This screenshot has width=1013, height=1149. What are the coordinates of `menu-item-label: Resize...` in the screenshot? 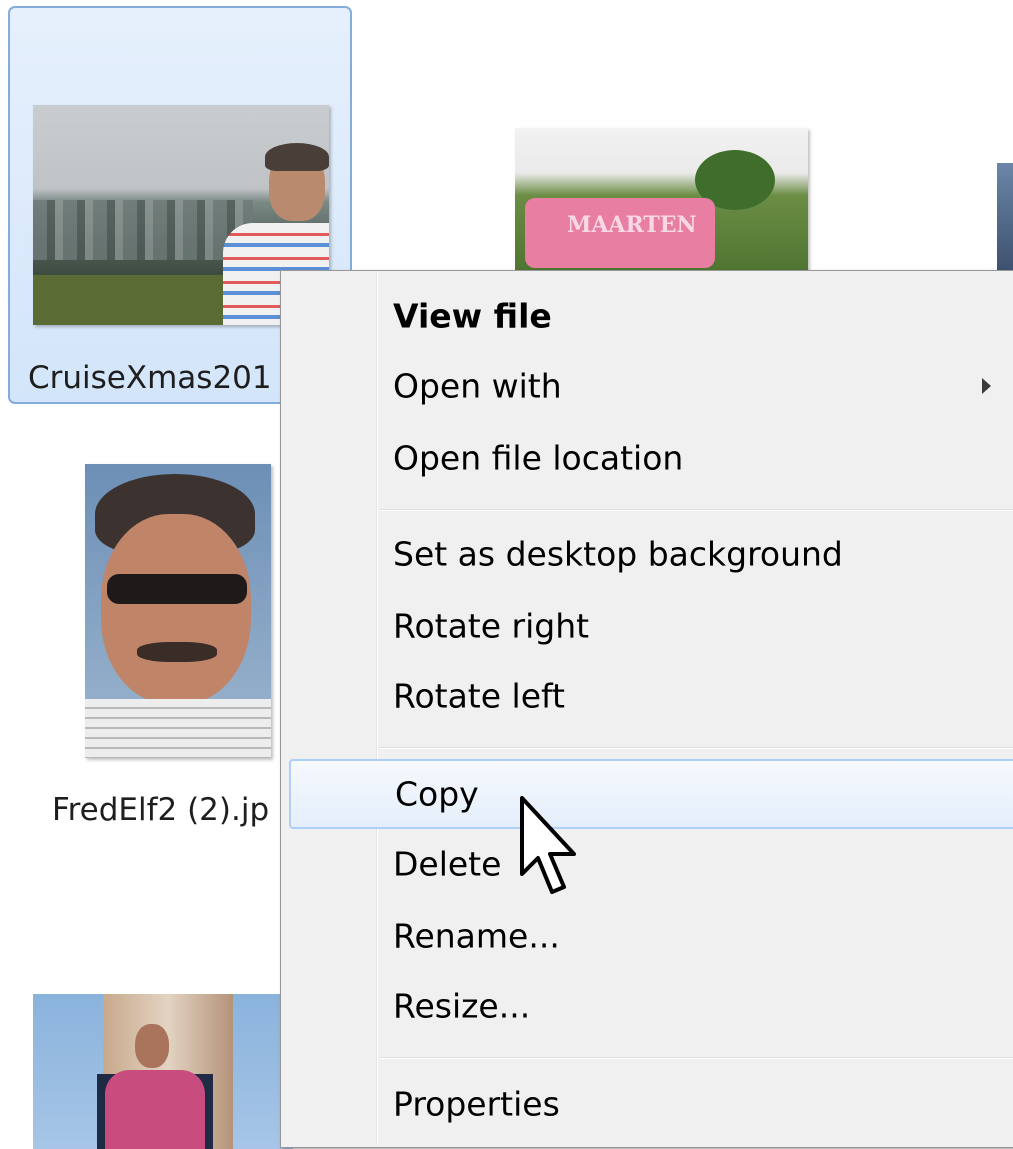 It's located at (462, 1006).